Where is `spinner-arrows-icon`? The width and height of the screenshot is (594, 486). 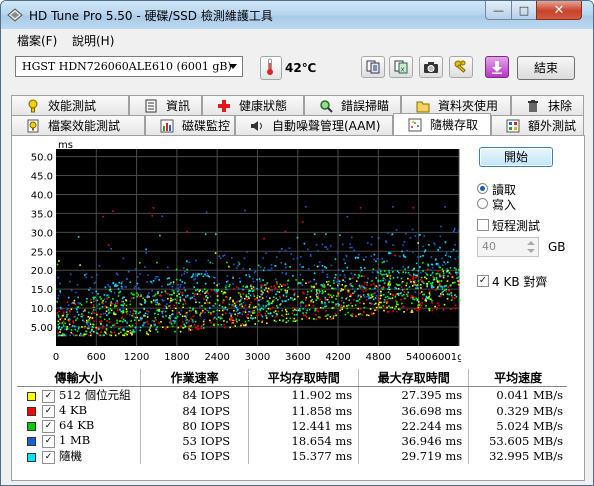
spinner-arrows-icon is located at coordinates (531, 247).